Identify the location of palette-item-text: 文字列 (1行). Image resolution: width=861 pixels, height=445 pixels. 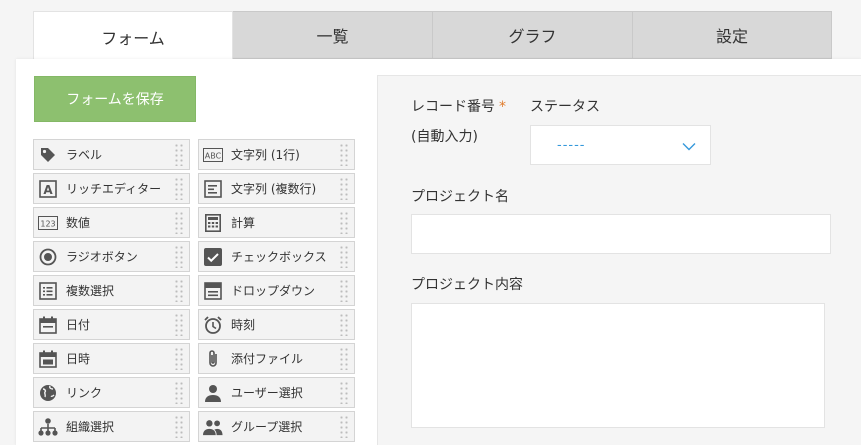
(265, 155).